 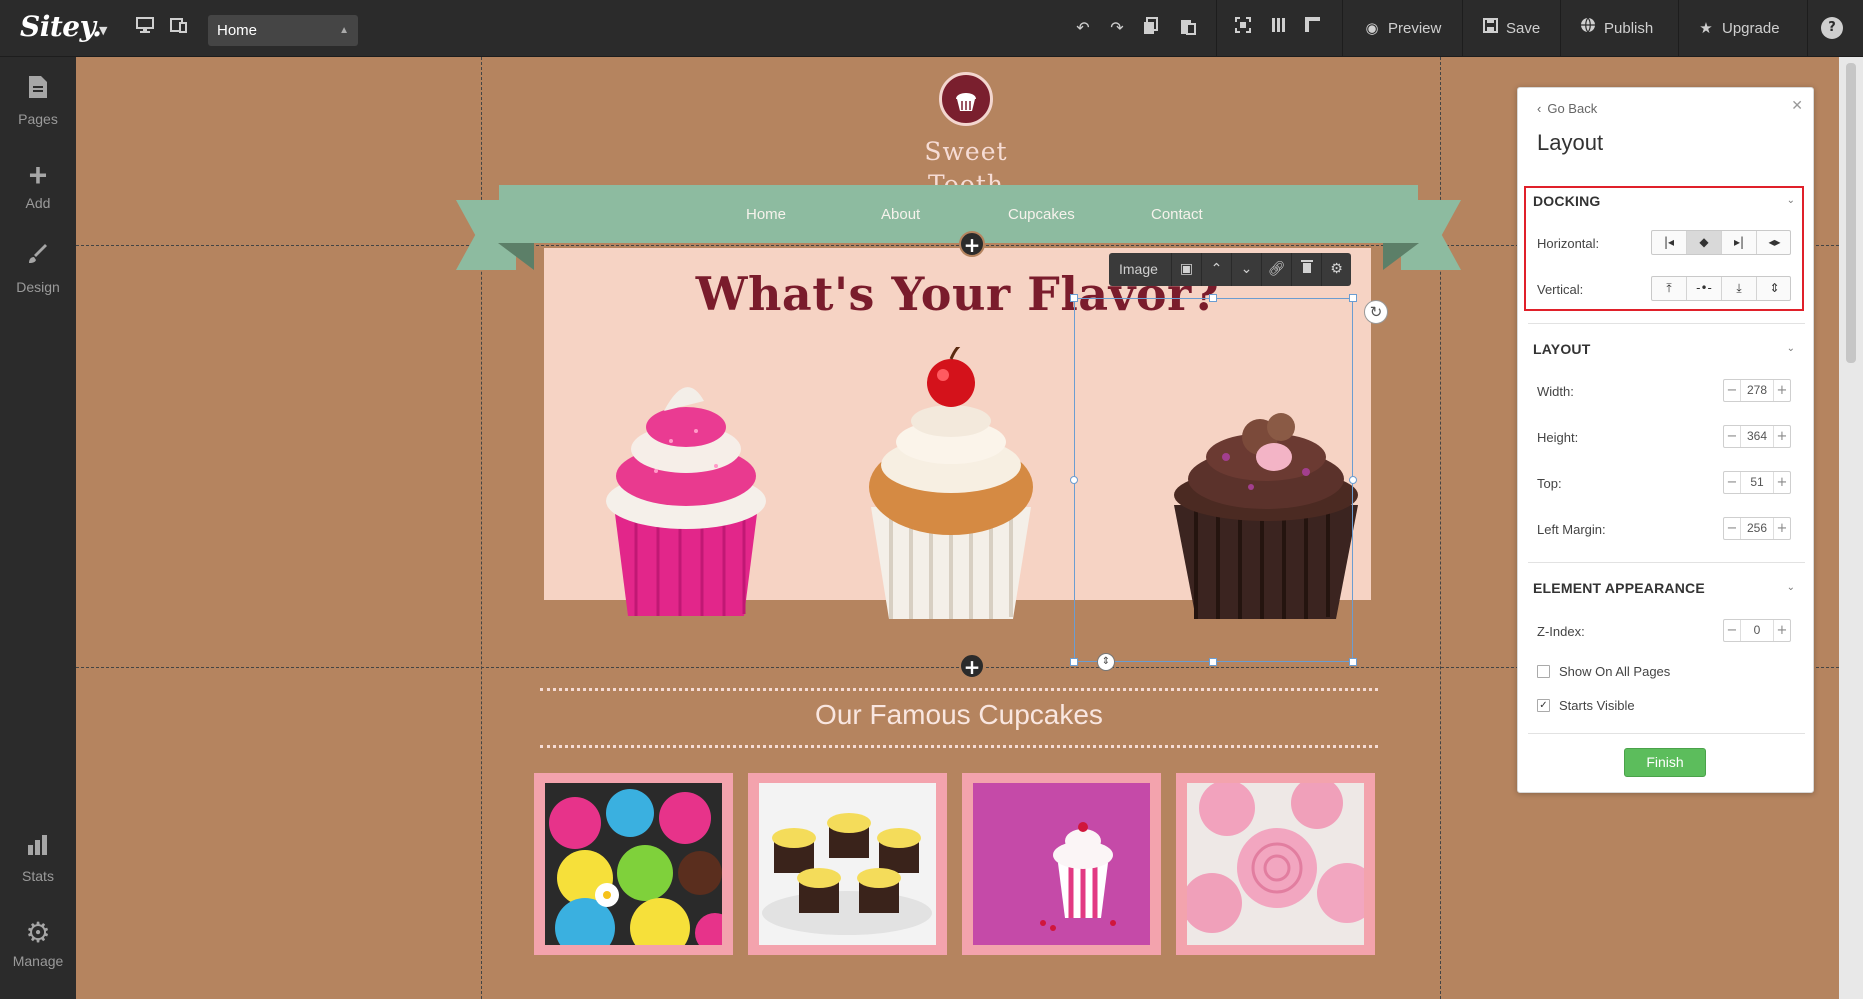 What do you see at coordinates (1851, 528) in the screenshot?
I see `vertical-scrollbar` at bounding box center [1851, 528].